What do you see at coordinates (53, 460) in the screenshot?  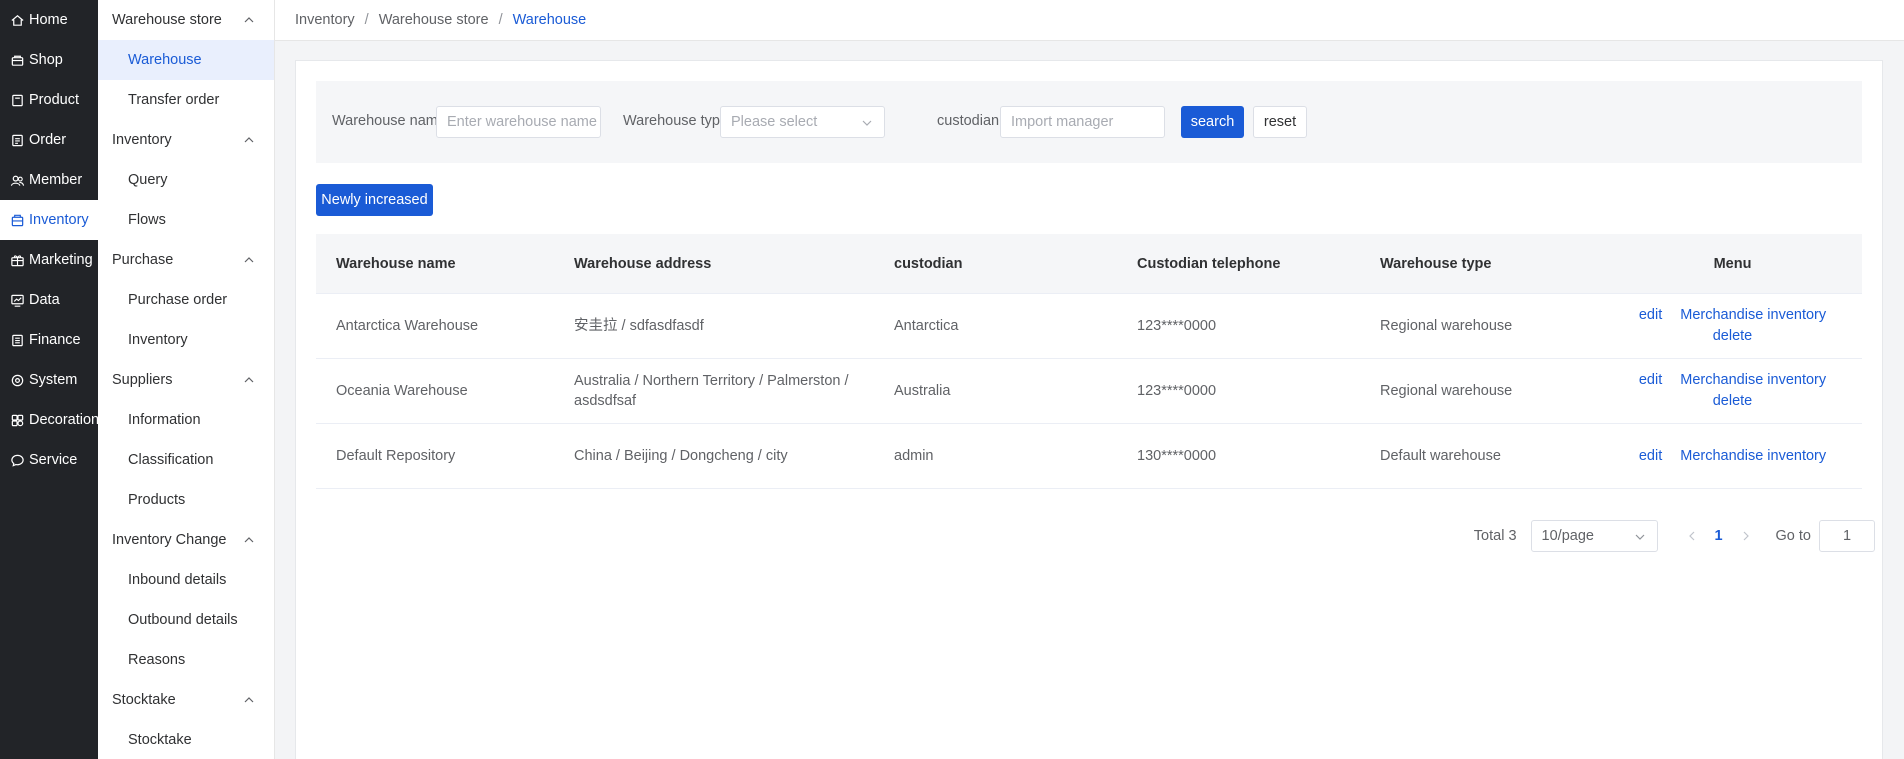 I see `nav-item-label: Service` at bounding box center [53, 460].